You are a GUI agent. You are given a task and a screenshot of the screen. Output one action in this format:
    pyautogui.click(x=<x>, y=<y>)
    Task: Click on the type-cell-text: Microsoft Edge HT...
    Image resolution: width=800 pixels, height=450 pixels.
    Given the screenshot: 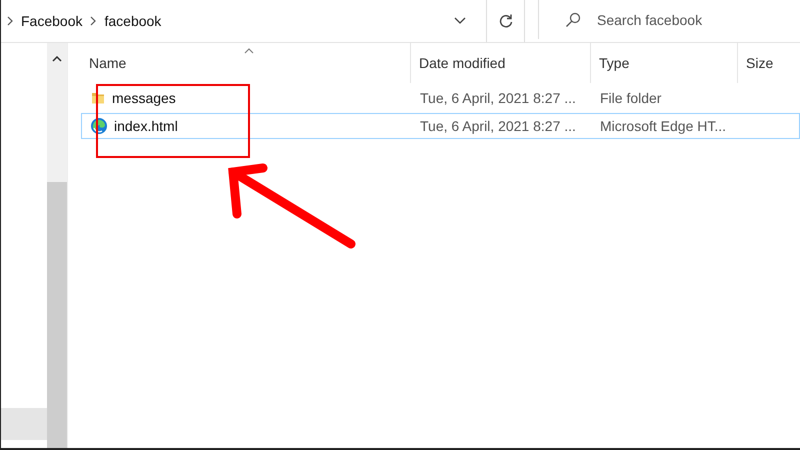 What is the action you would take?
    pyautogui.click(x=663, y=126)
    